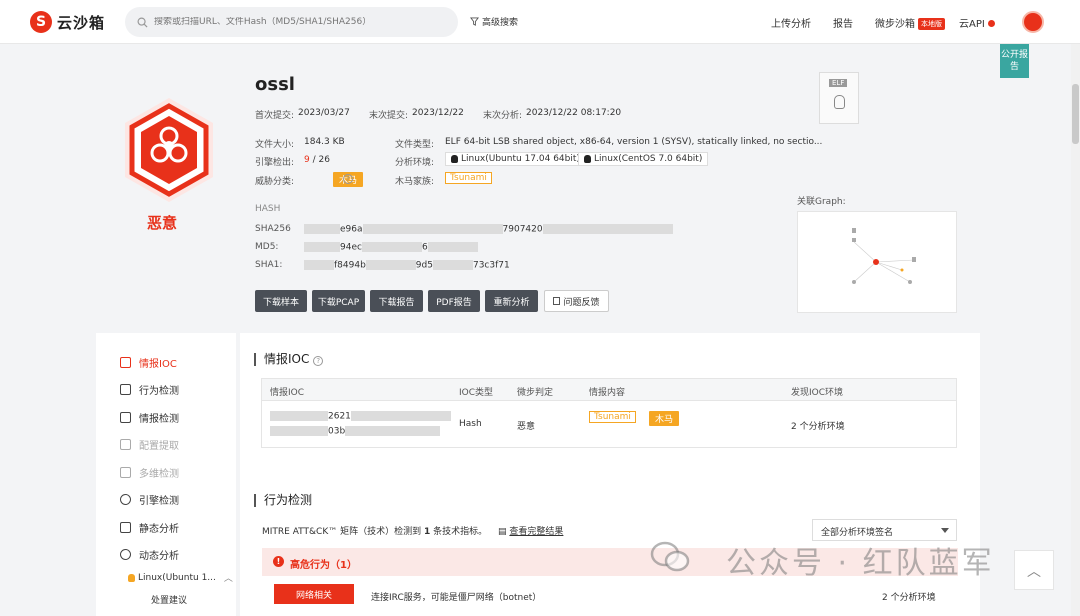 The height and width of the screenshot is (616, 1080). I want to click on sidebar-item-dynamic: 动态分析, so click(149, 554).